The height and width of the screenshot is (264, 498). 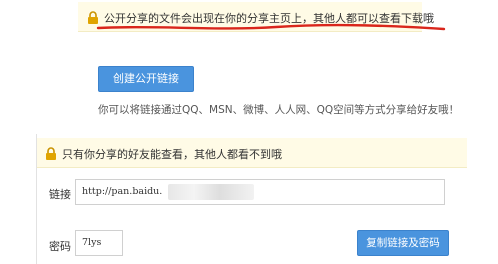 I want to click on copy-link-and-password-button: 复制链接及密码, so click(x=403, y=243).